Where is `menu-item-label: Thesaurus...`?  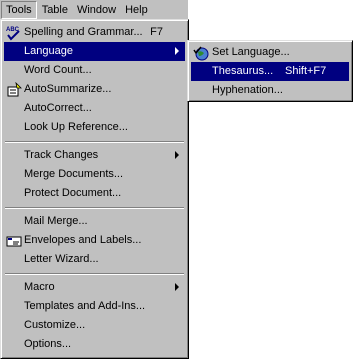
menu-item-label: Thesaurus... is located at coordinates (243, 71).